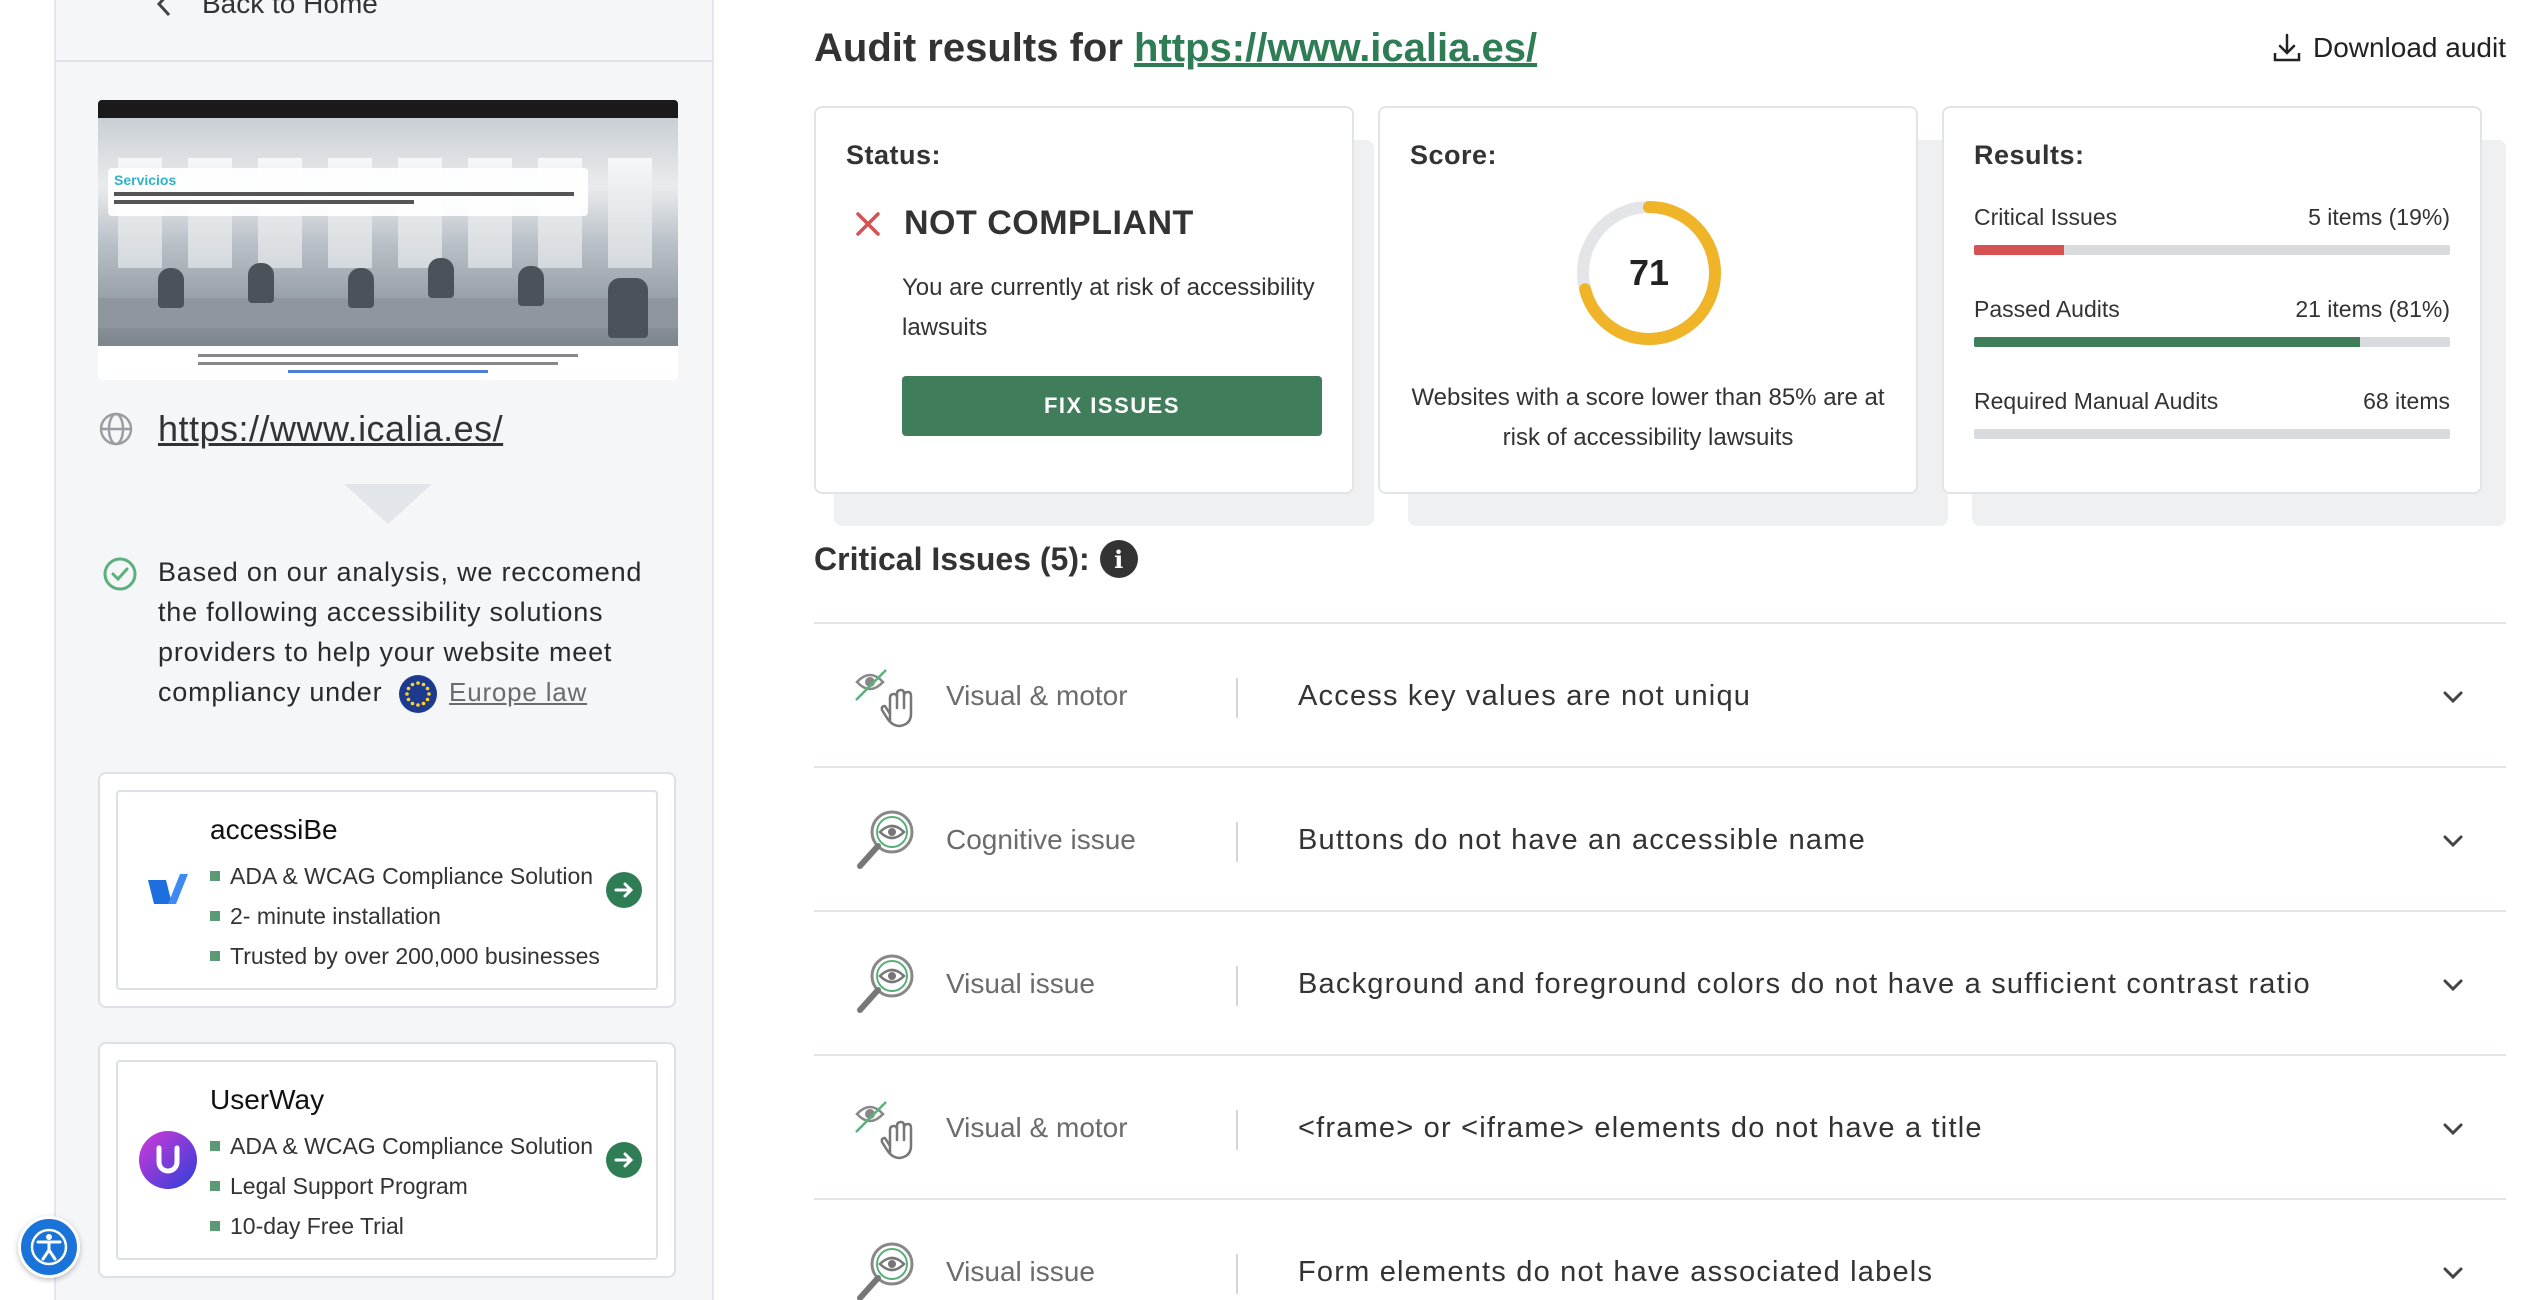  Describe the element at coordinates (405, 956) in the screenshot. I see `vendor-feature: Trusted by over 200,000 businesses` at that location.